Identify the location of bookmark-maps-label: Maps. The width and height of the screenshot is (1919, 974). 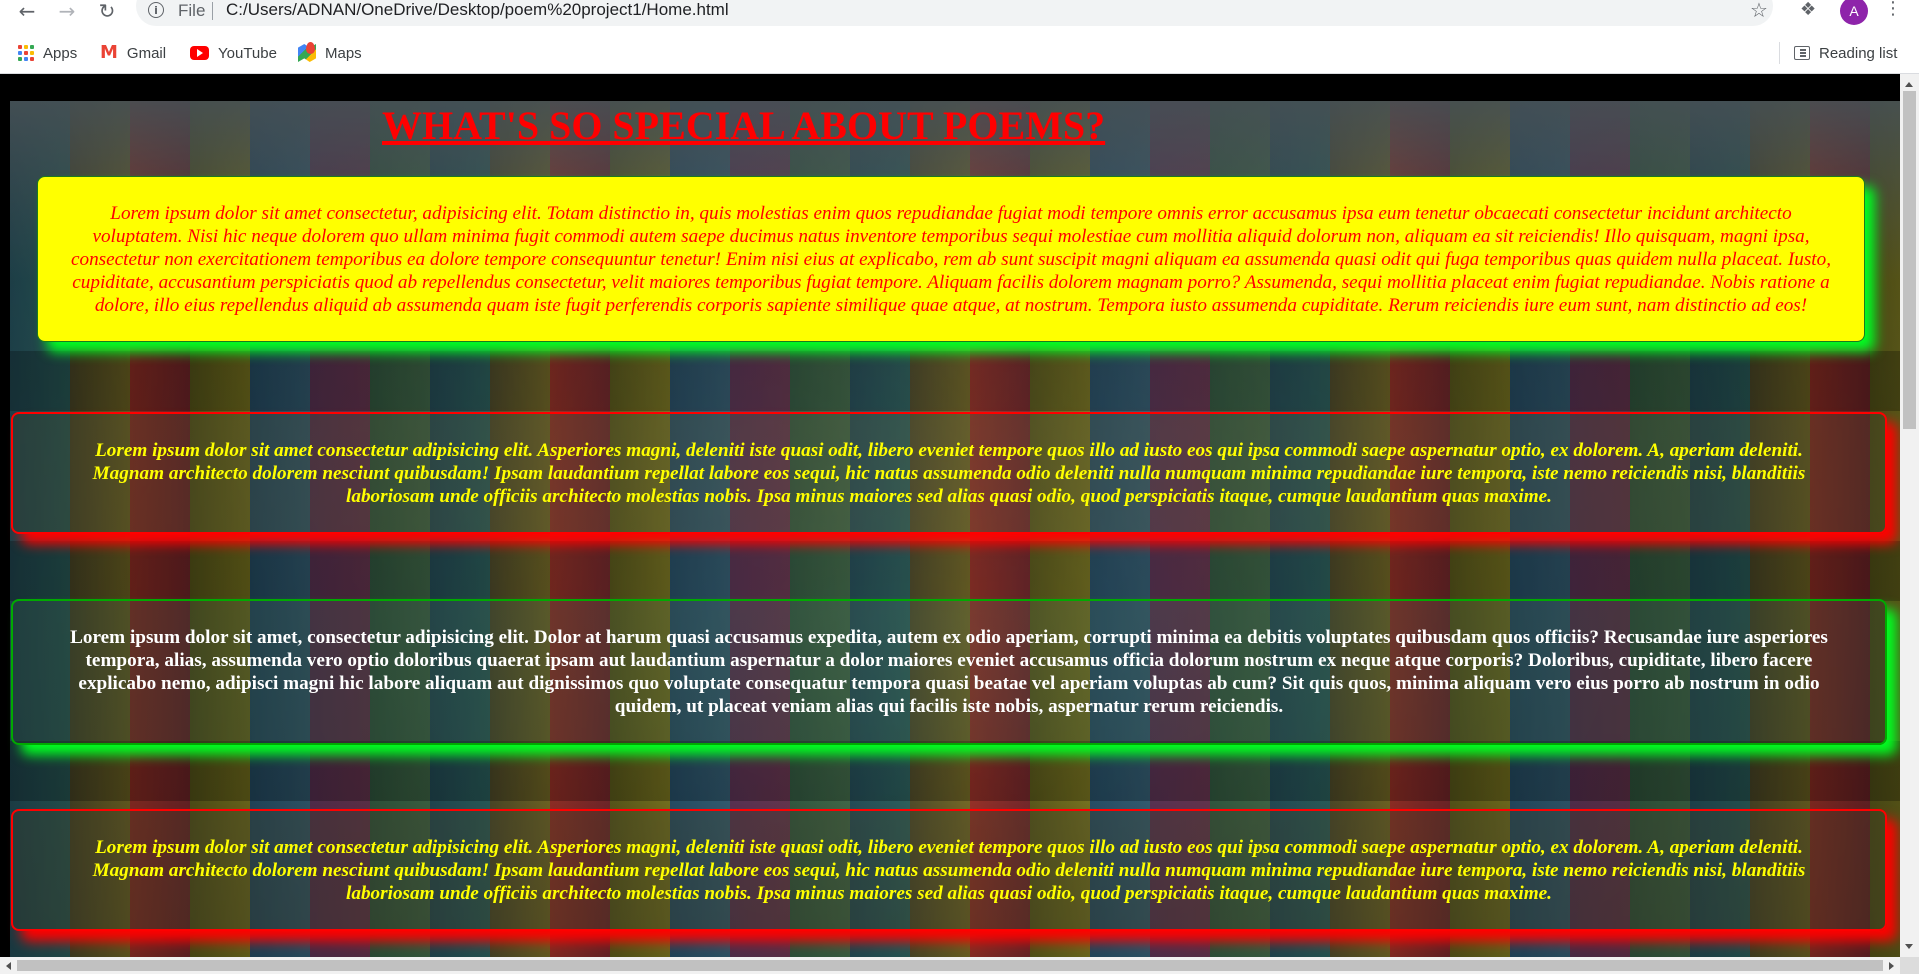
(343, 53).